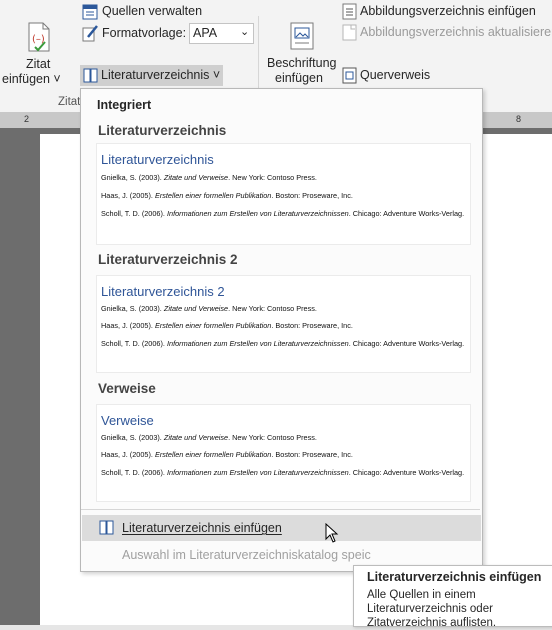 This screenshot has height=630, width=552. I want to click on table-of-figures-icon, so click(349, 11).